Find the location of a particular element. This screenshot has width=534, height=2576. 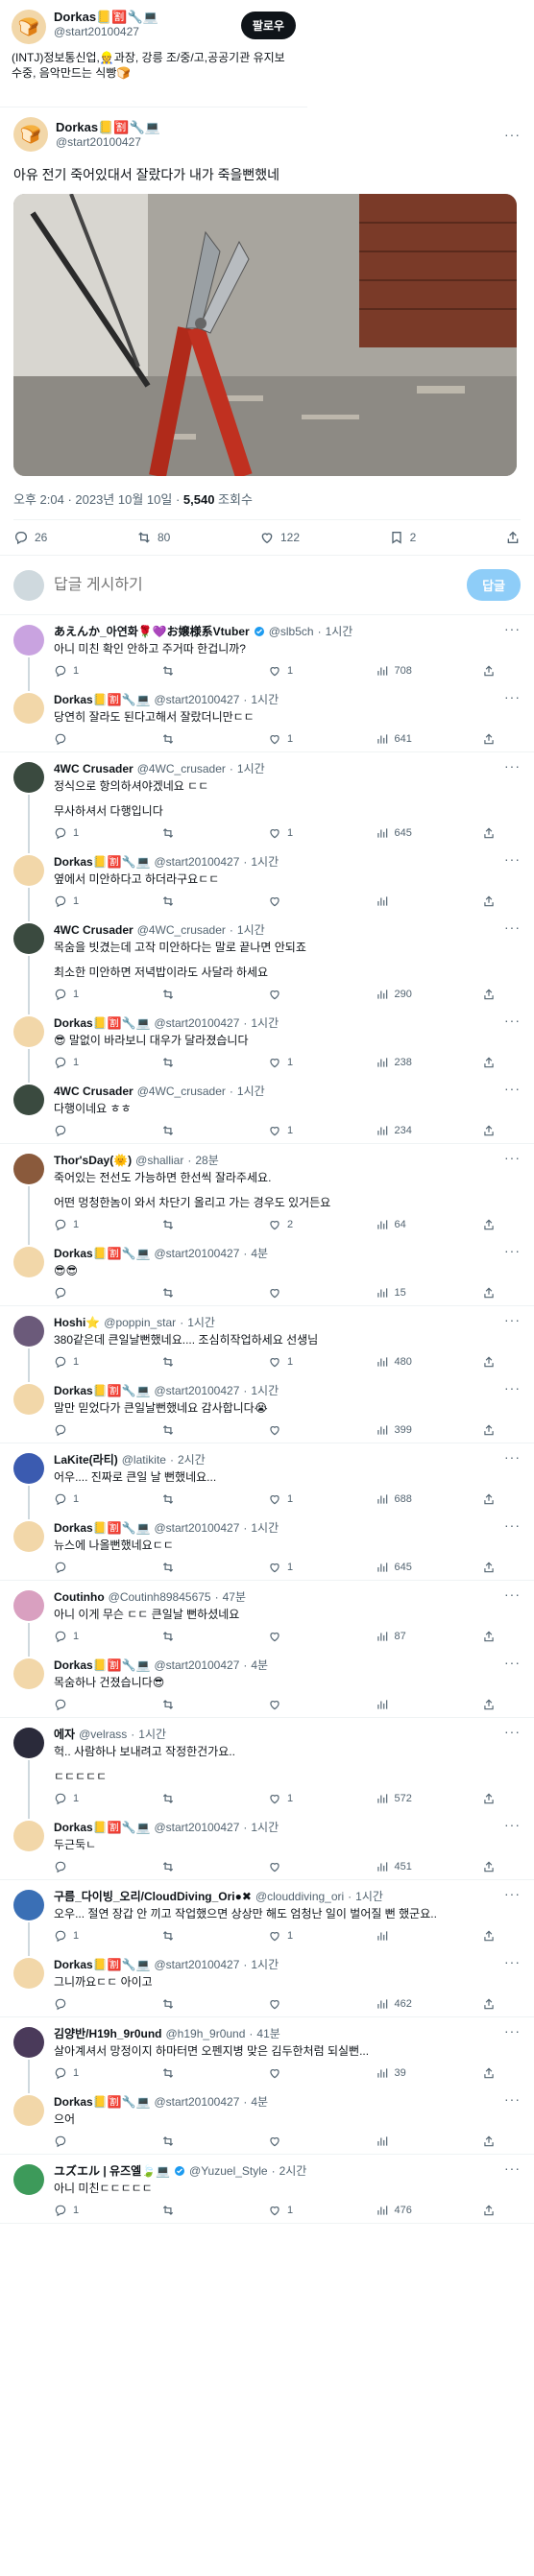

retweet-button: 80 is located at coordinates (153, 537).